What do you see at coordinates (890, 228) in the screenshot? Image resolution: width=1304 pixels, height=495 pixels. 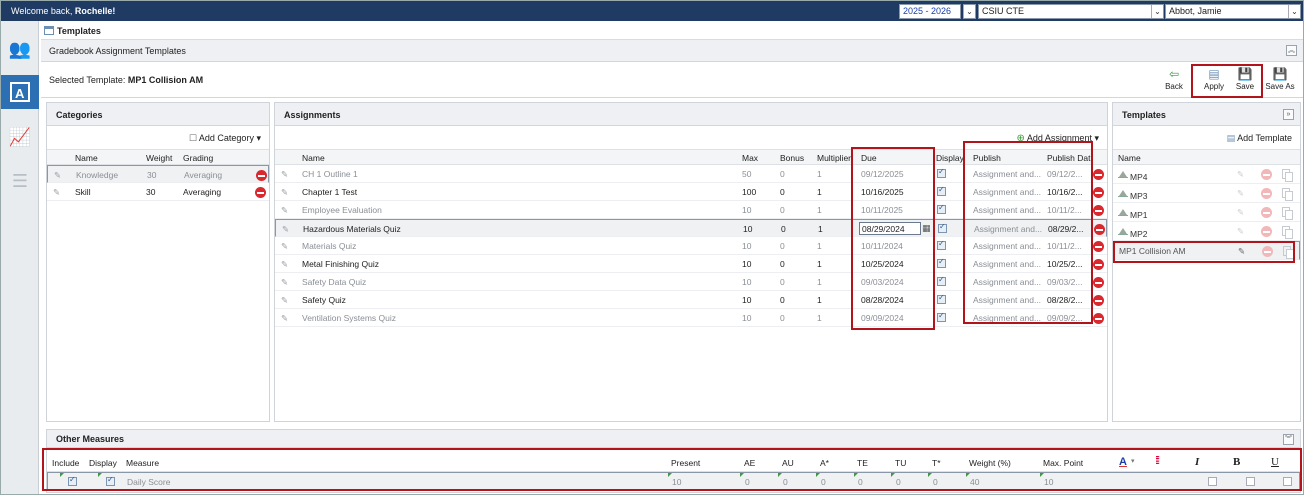 I see `due-date-input: 08/29/2024` at bounding box center [890, 228].